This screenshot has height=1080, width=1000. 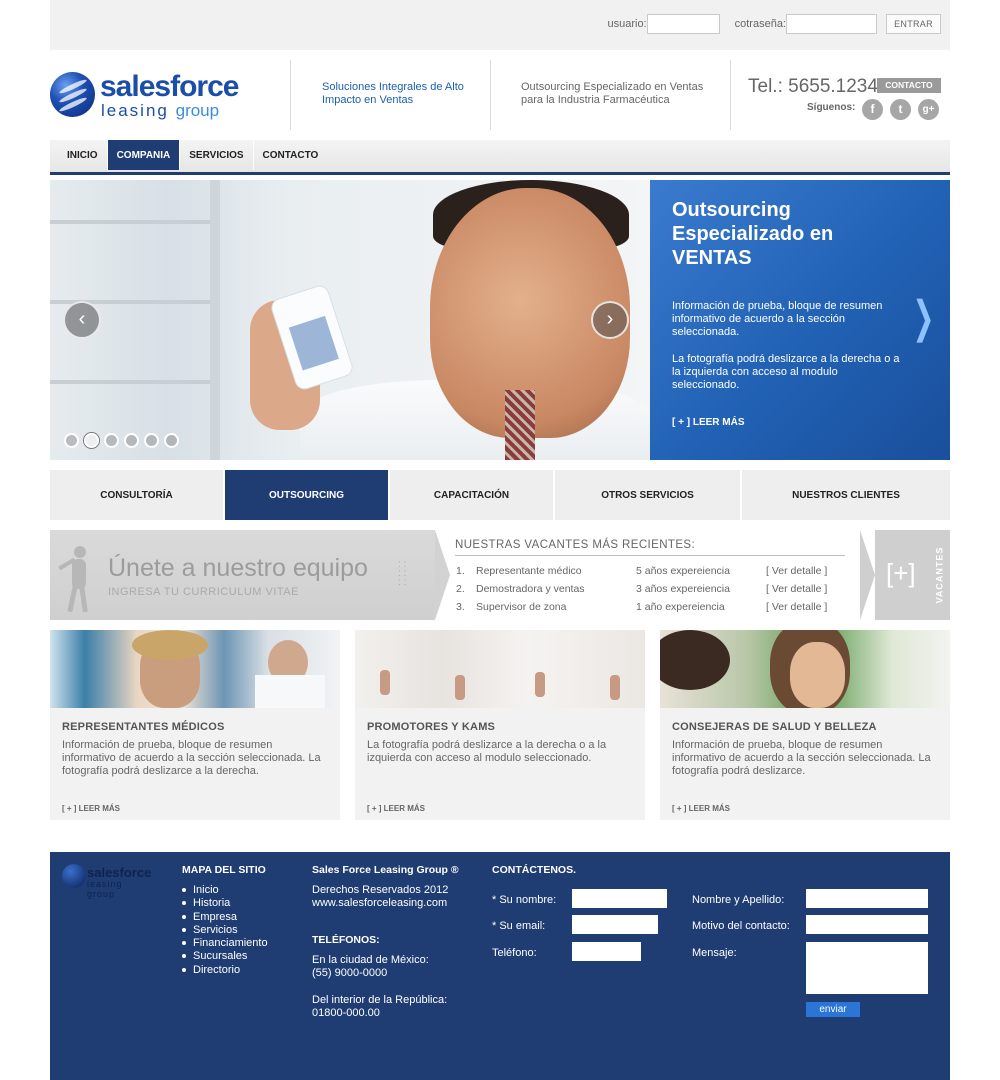 What do you see at coordinates (460, 571) in the screenshot?
I see `vacancy-number: 1.` at bounding box center [460, 571].